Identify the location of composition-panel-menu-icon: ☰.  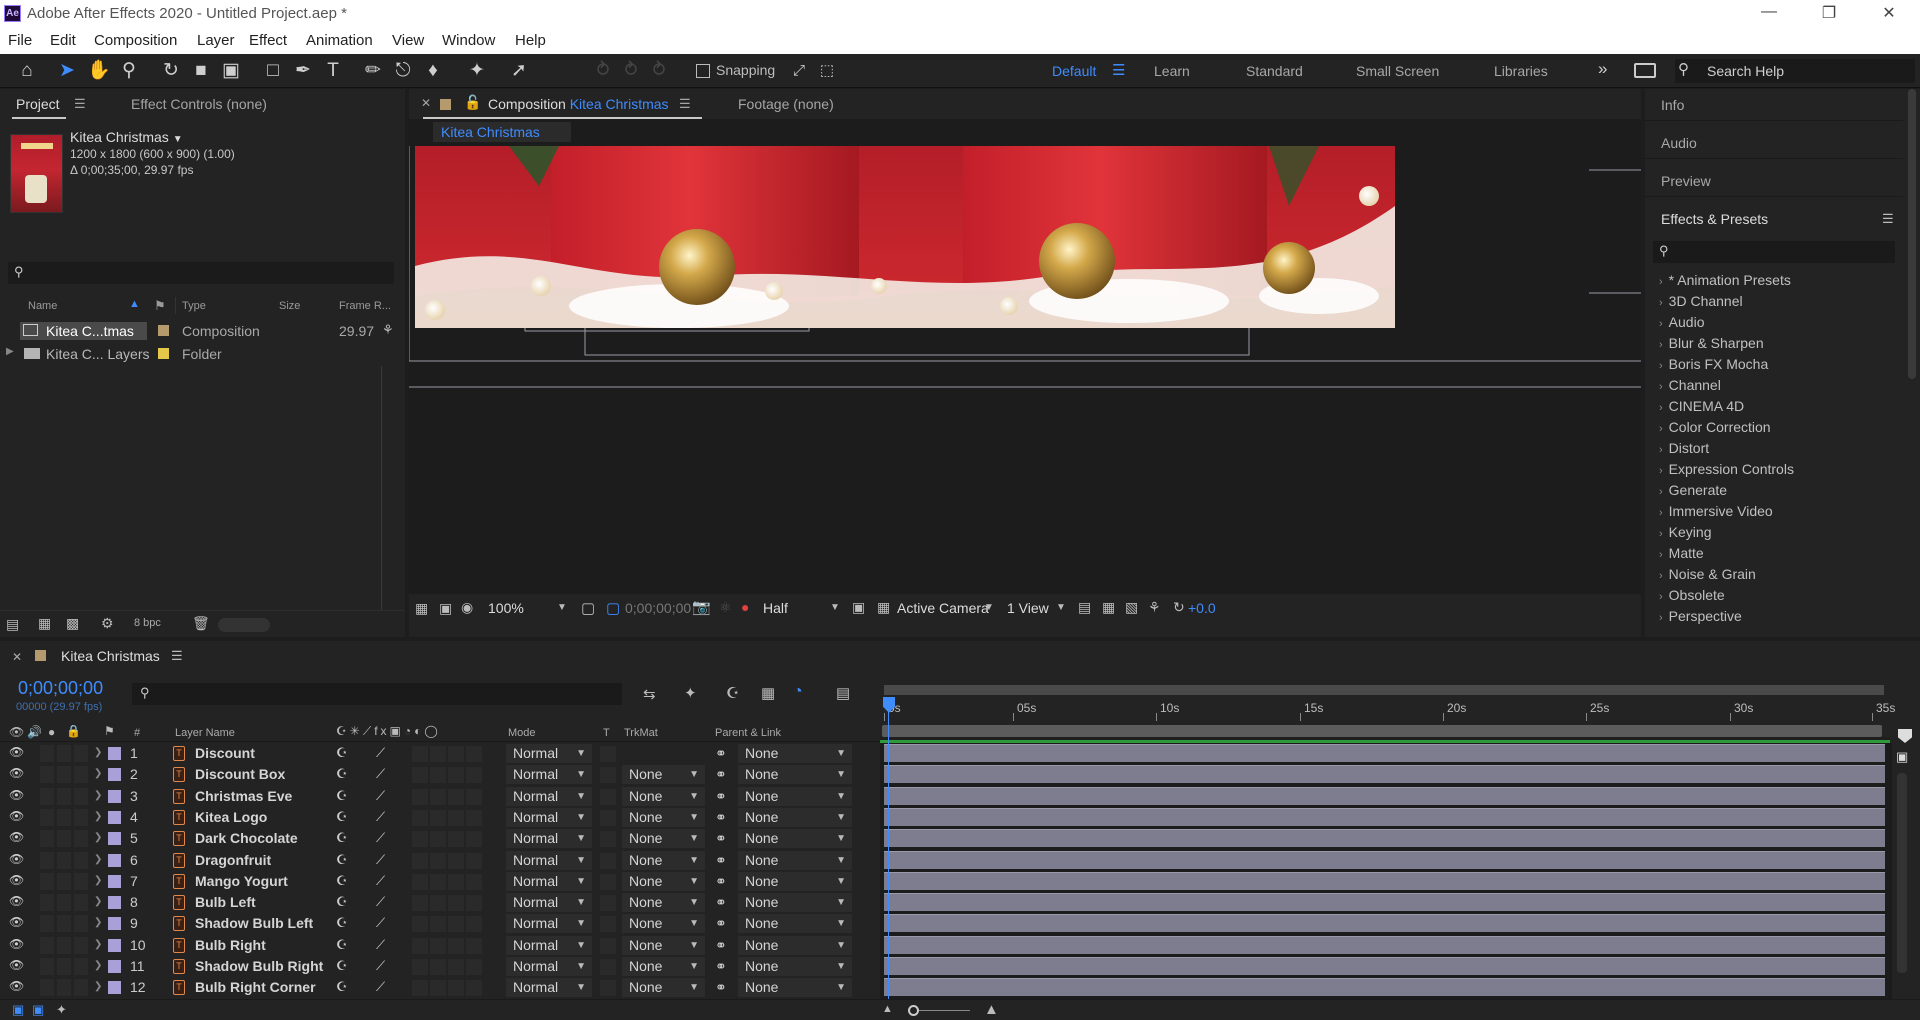
(685, 104).